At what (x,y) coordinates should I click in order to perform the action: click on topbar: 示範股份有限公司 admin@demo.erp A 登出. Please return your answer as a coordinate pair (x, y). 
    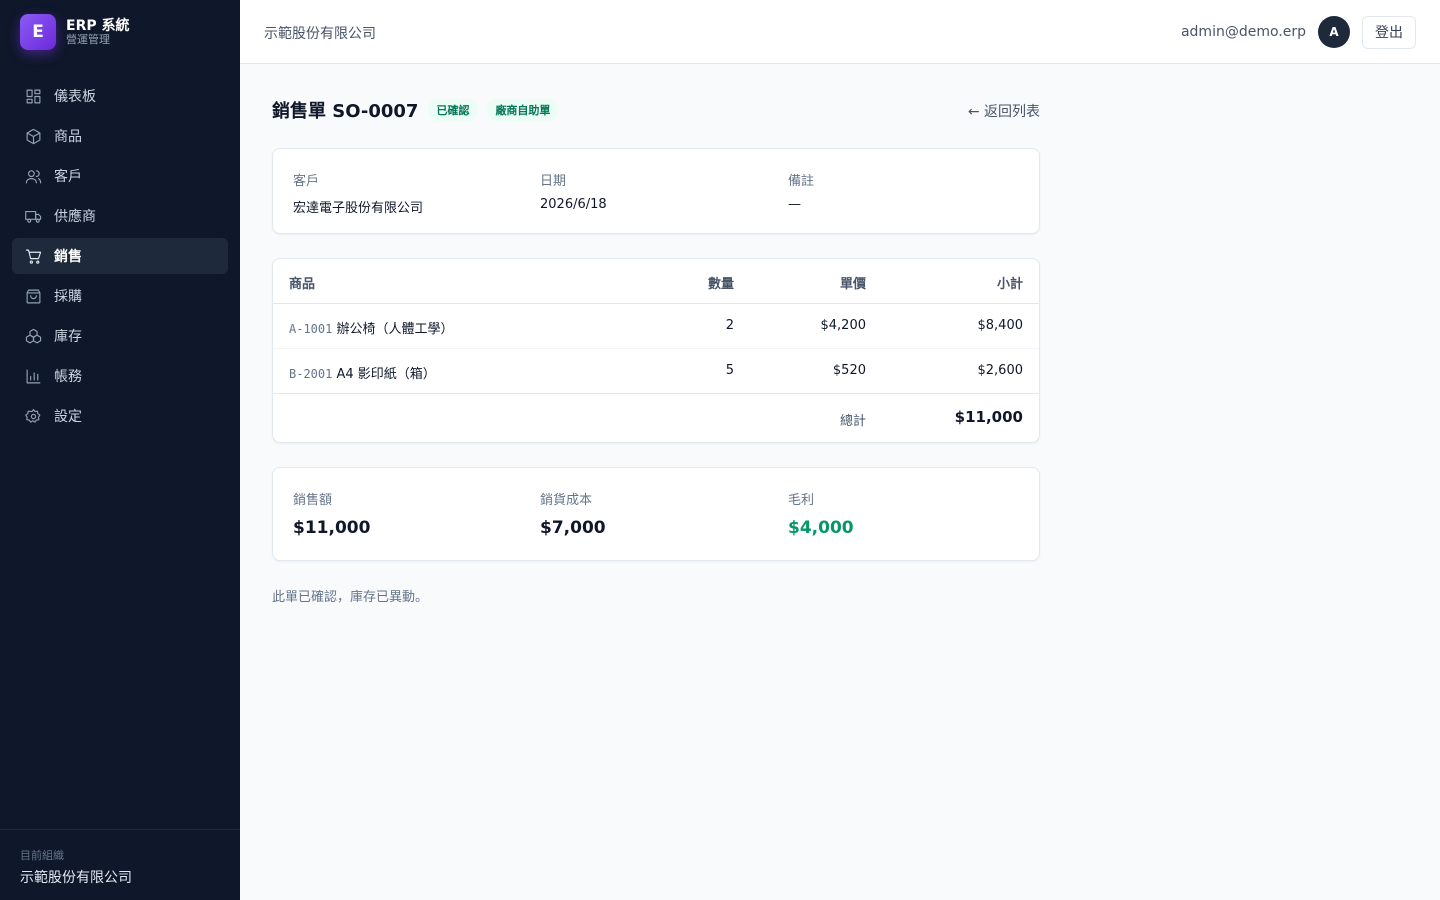
    Looking at the image, I should click on (840, 32).